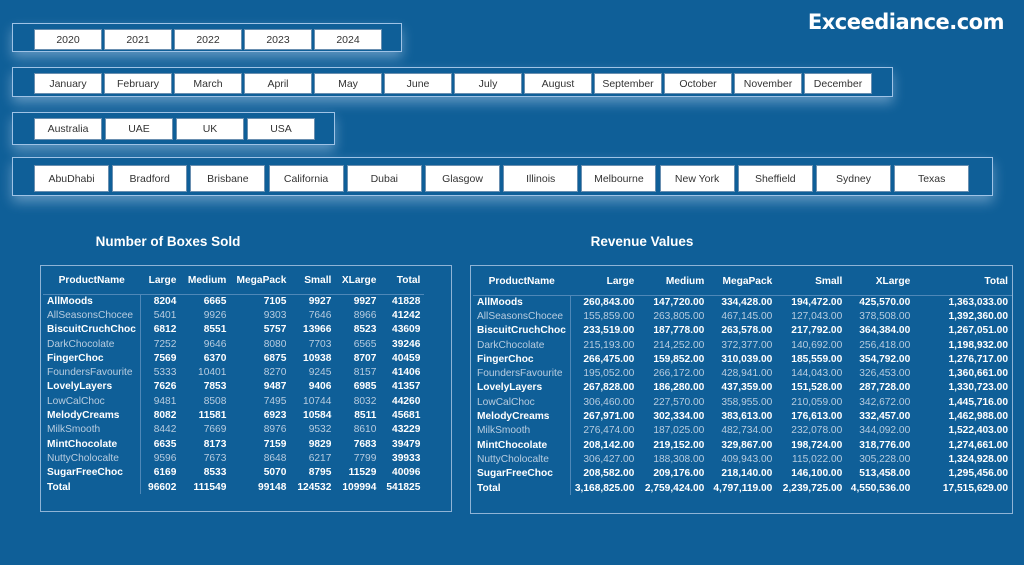 The image size is (1024, 565). Describe the element at coordinates (768, 83) in the screenshot. I see `month-option: November` at that location.